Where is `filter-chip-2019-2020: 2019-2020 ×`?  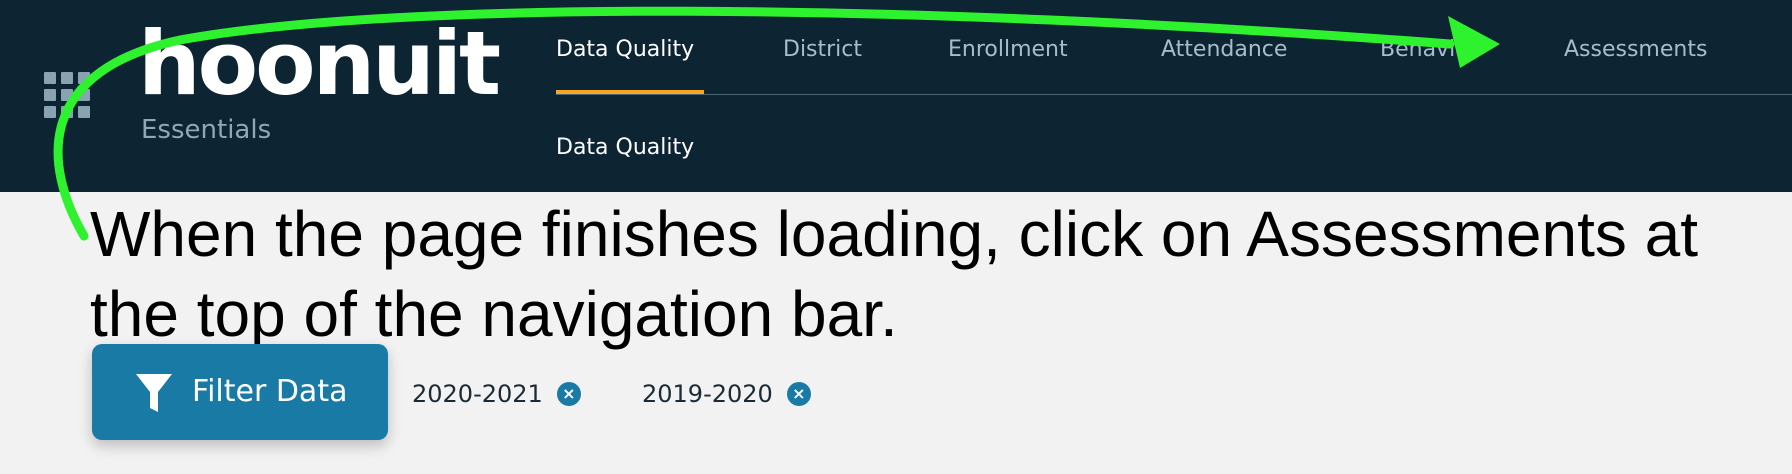
filter-chip-2019-2020: 2019-2020 × is located at coordinates (726, 394).